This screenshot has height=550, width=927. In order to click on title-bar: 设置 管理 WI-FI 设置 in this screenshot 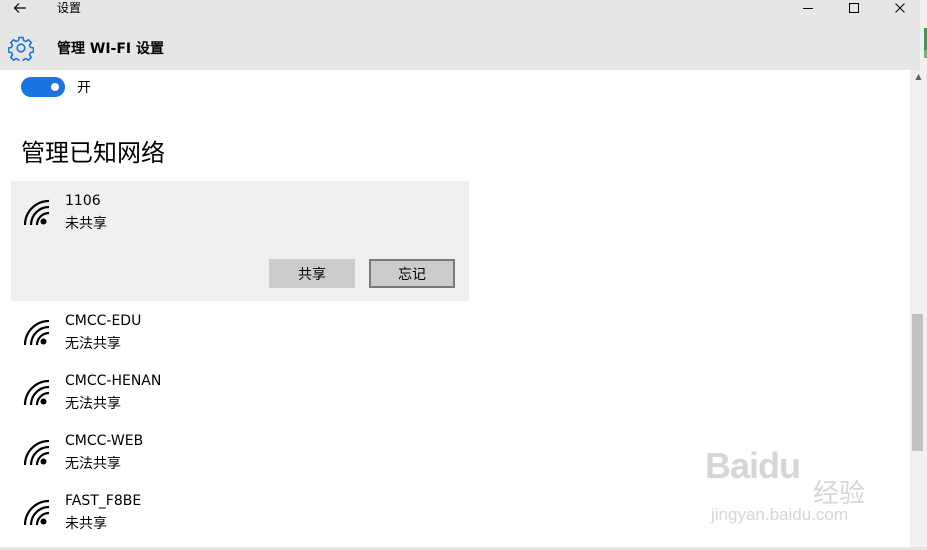, I will do `click(460, 35)`.